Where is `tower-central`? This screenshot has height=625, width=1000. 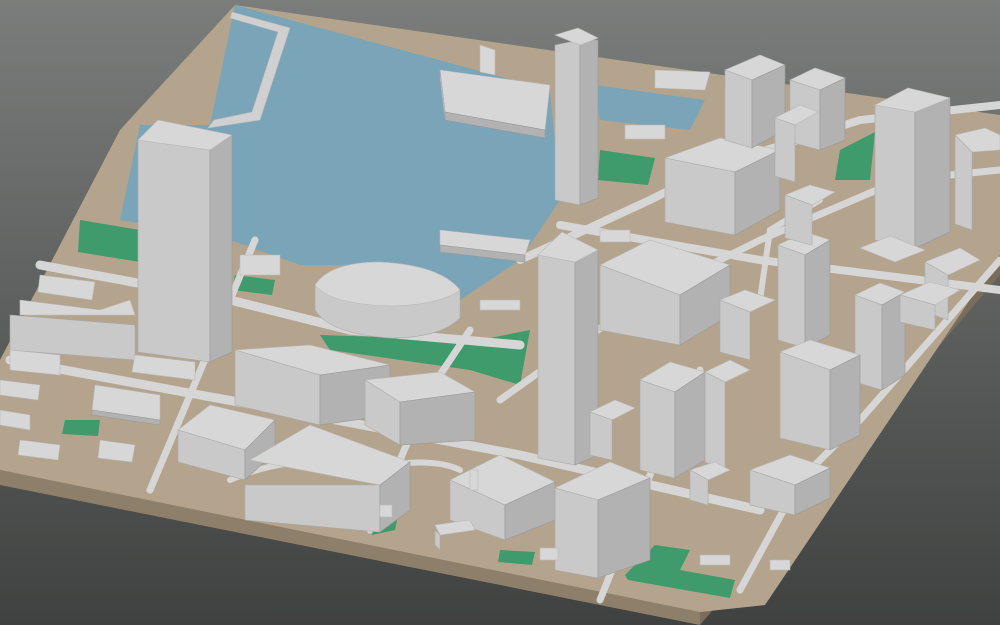 tower-central is located at coordinates (568, 348).